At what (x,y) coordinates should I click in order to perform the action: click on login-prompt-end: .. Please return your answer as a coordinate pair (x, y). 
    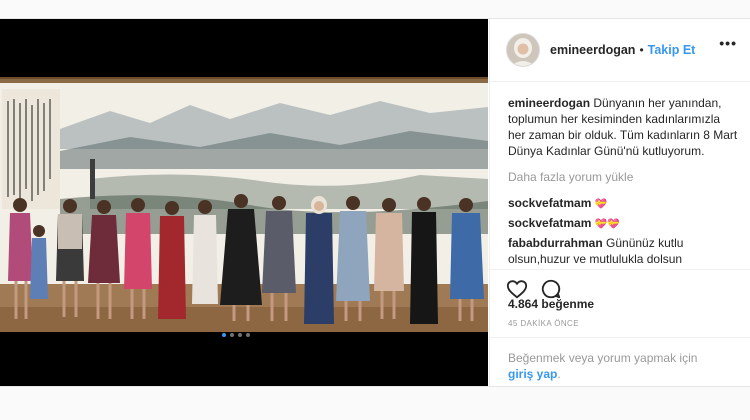
    Looking at the image, I should click on (559, 374).